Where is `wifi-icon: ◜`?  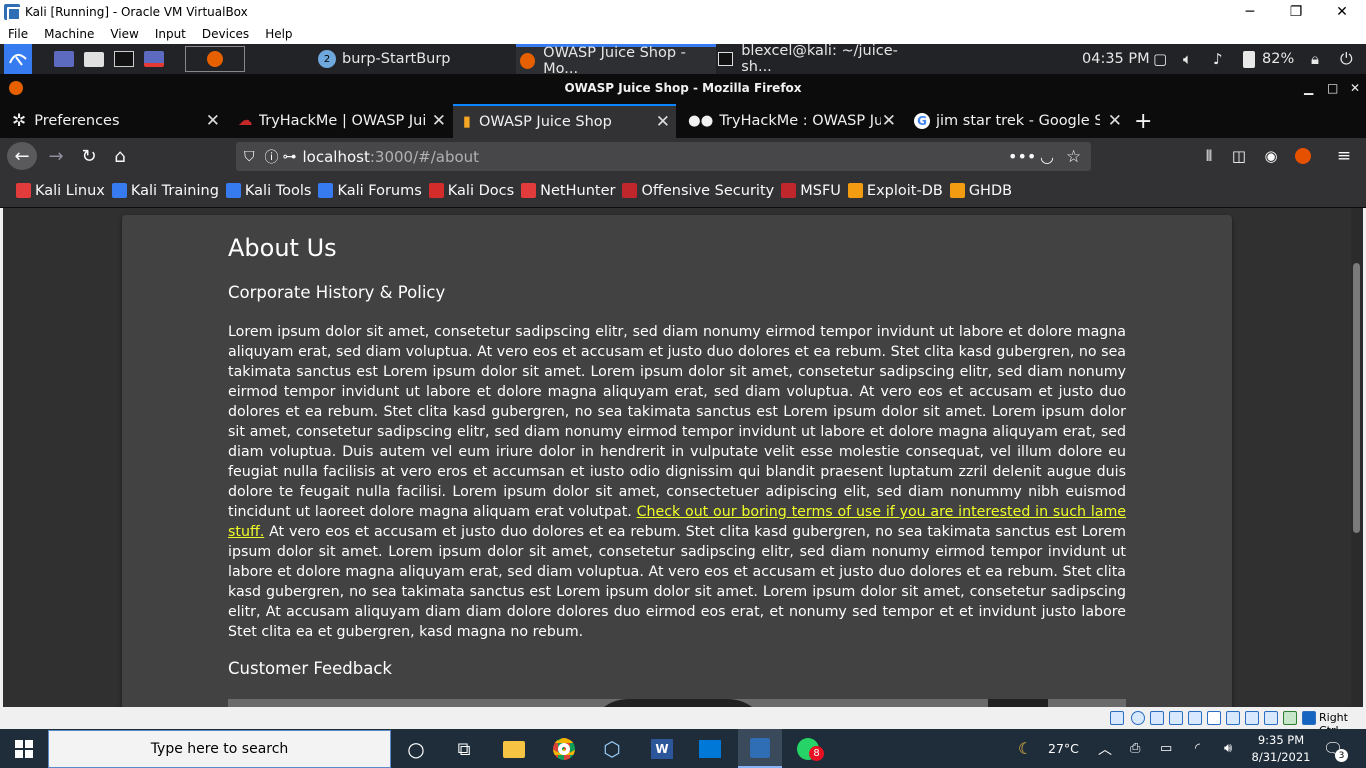 wifi-icon: ◜ is located at coordinates (1197, 748).